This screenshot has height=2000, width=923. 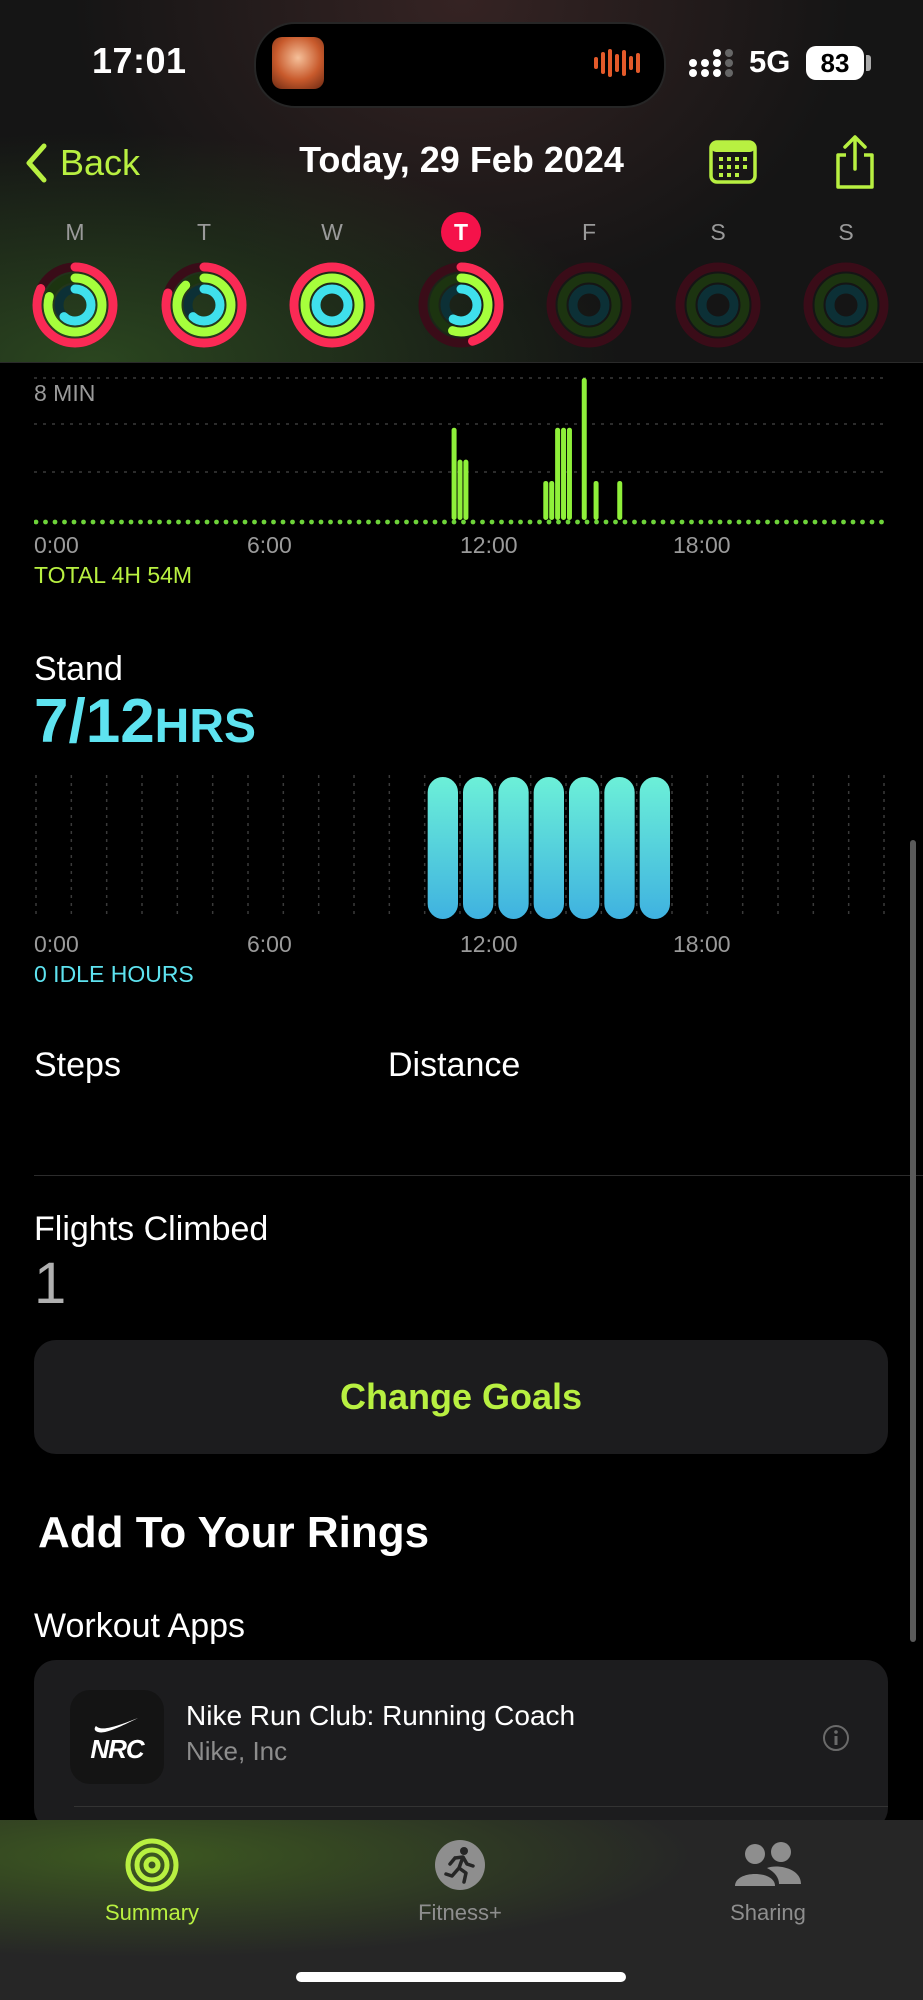 I want to click on share-button, so click(x=855, y=162).